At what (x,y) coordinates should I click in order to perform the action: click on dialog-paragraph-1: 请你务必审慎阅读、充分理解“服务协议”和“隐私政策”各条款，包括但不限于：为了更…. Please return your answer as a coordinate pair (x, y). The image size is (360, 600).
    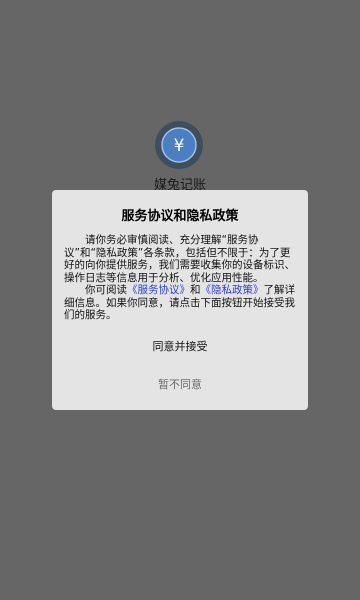
    Looking at the image, I should click on (179, 259).